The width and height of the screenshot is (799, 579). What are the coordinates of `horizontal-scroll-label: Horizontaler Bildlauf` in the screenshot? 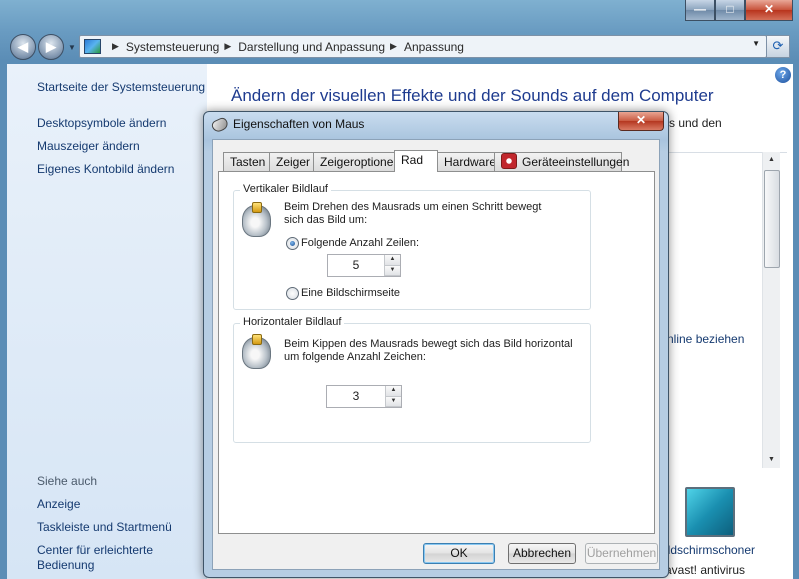 It's located at (292, 322).